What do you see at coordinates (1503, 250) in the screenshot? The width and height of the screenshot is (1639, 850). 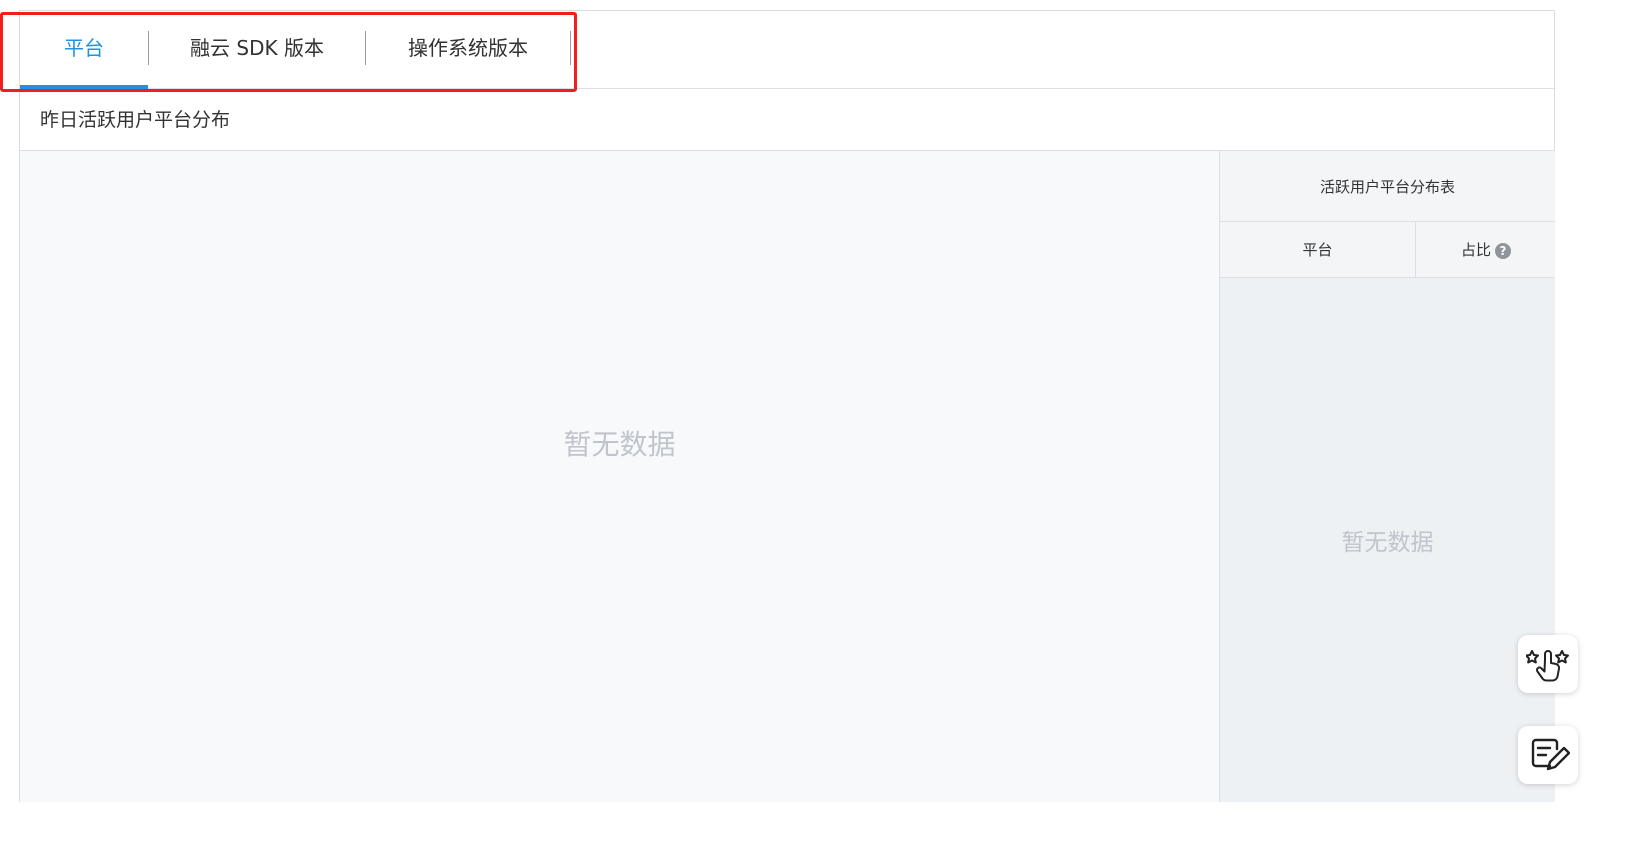 I see `help-icon: ?` at bounding box center [1503, 250].